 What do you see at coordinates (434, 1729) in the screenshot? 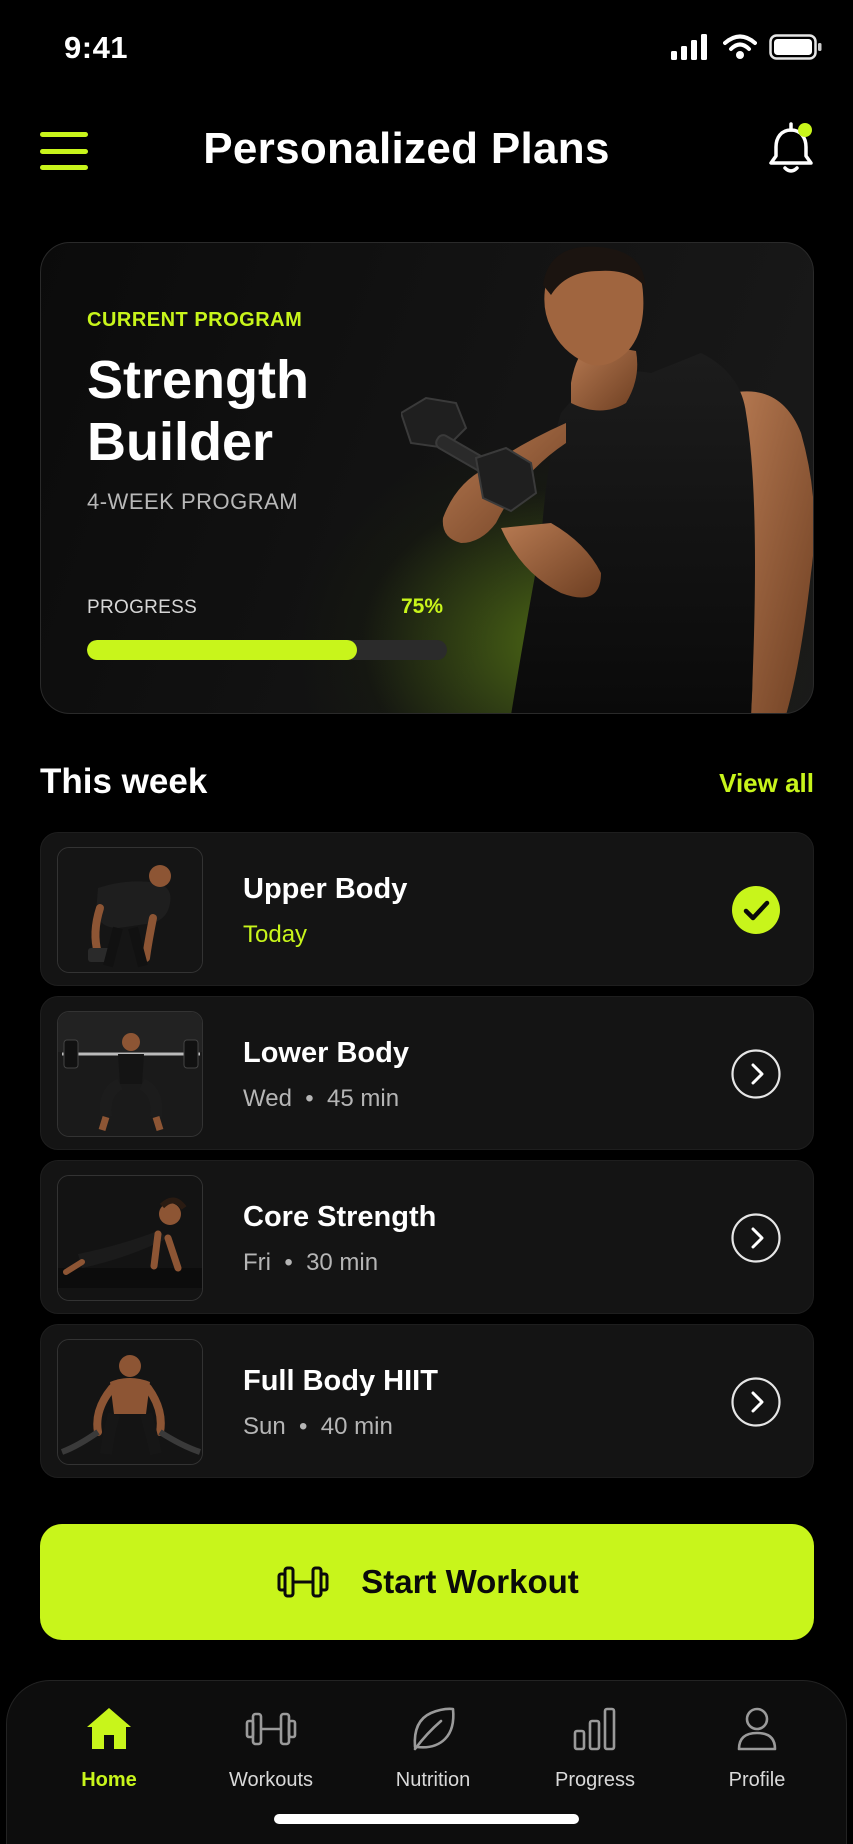
I see `leaf-icon` at bounding box center [434, 1729].